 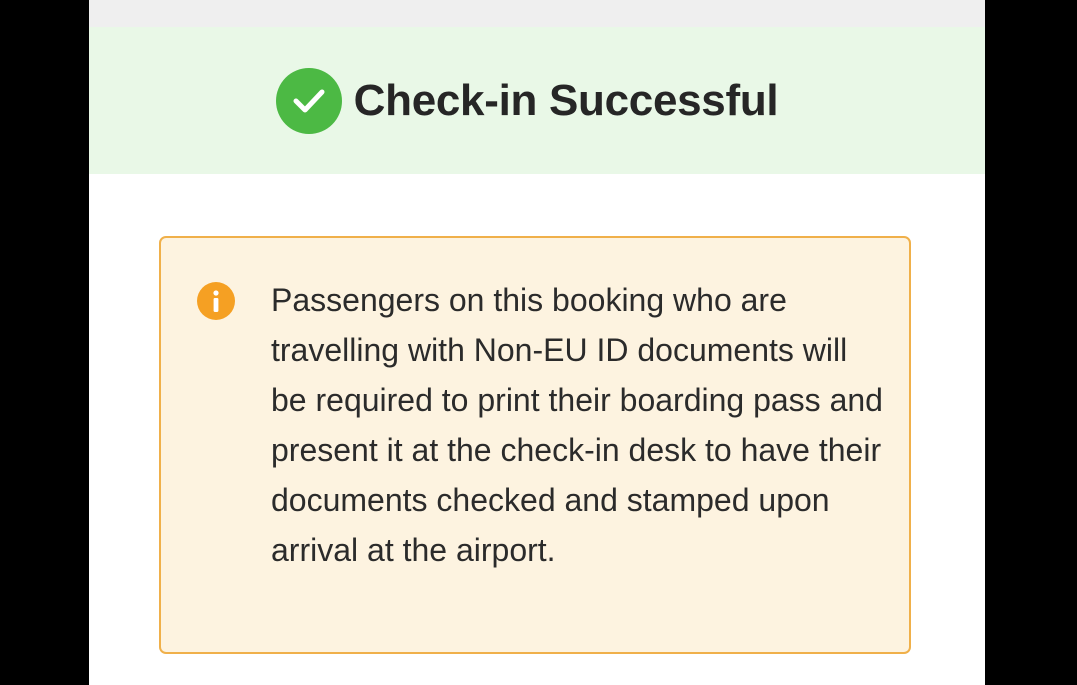 I want to click on info-icon, so click(x=216, y=301).